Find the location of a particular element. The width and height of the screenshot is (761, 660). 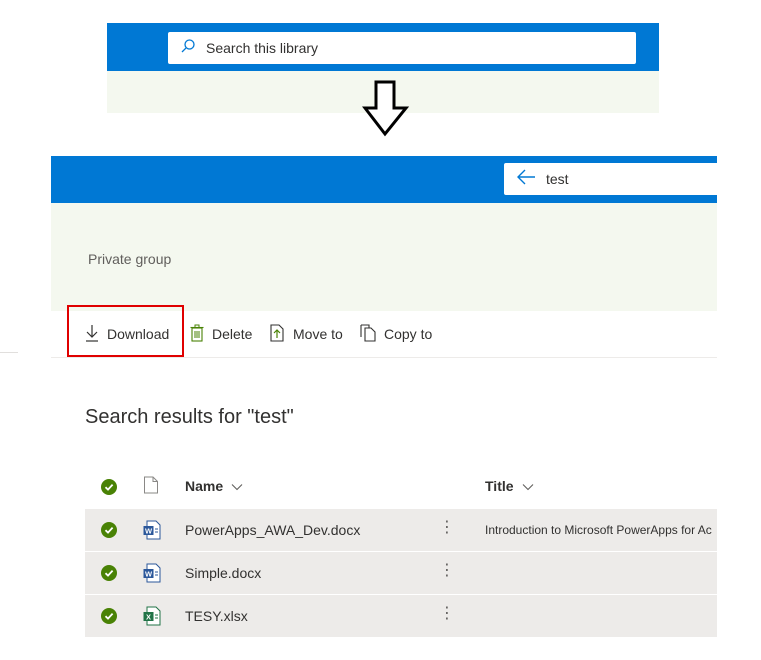

down-arrow-icon is located at coordinates (385, 109).